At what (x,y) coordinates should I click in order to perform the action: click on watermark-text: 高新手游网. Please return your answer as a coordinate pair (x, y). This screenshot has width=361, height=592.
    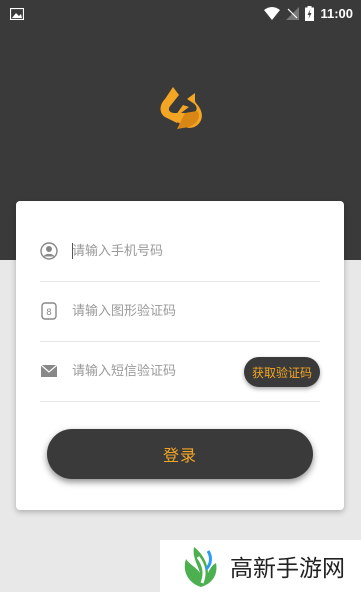
    Looking at the image, I should click on (287, 569).